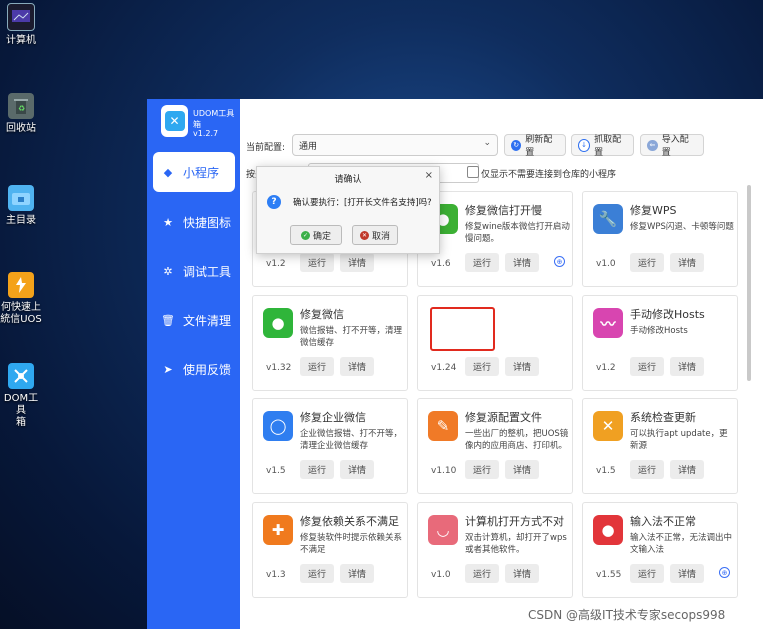  Describe the element at coordinates (194, 222) in the screenshot. I see `nav-item-shortcuts: ★ 快捷图标` at that location.